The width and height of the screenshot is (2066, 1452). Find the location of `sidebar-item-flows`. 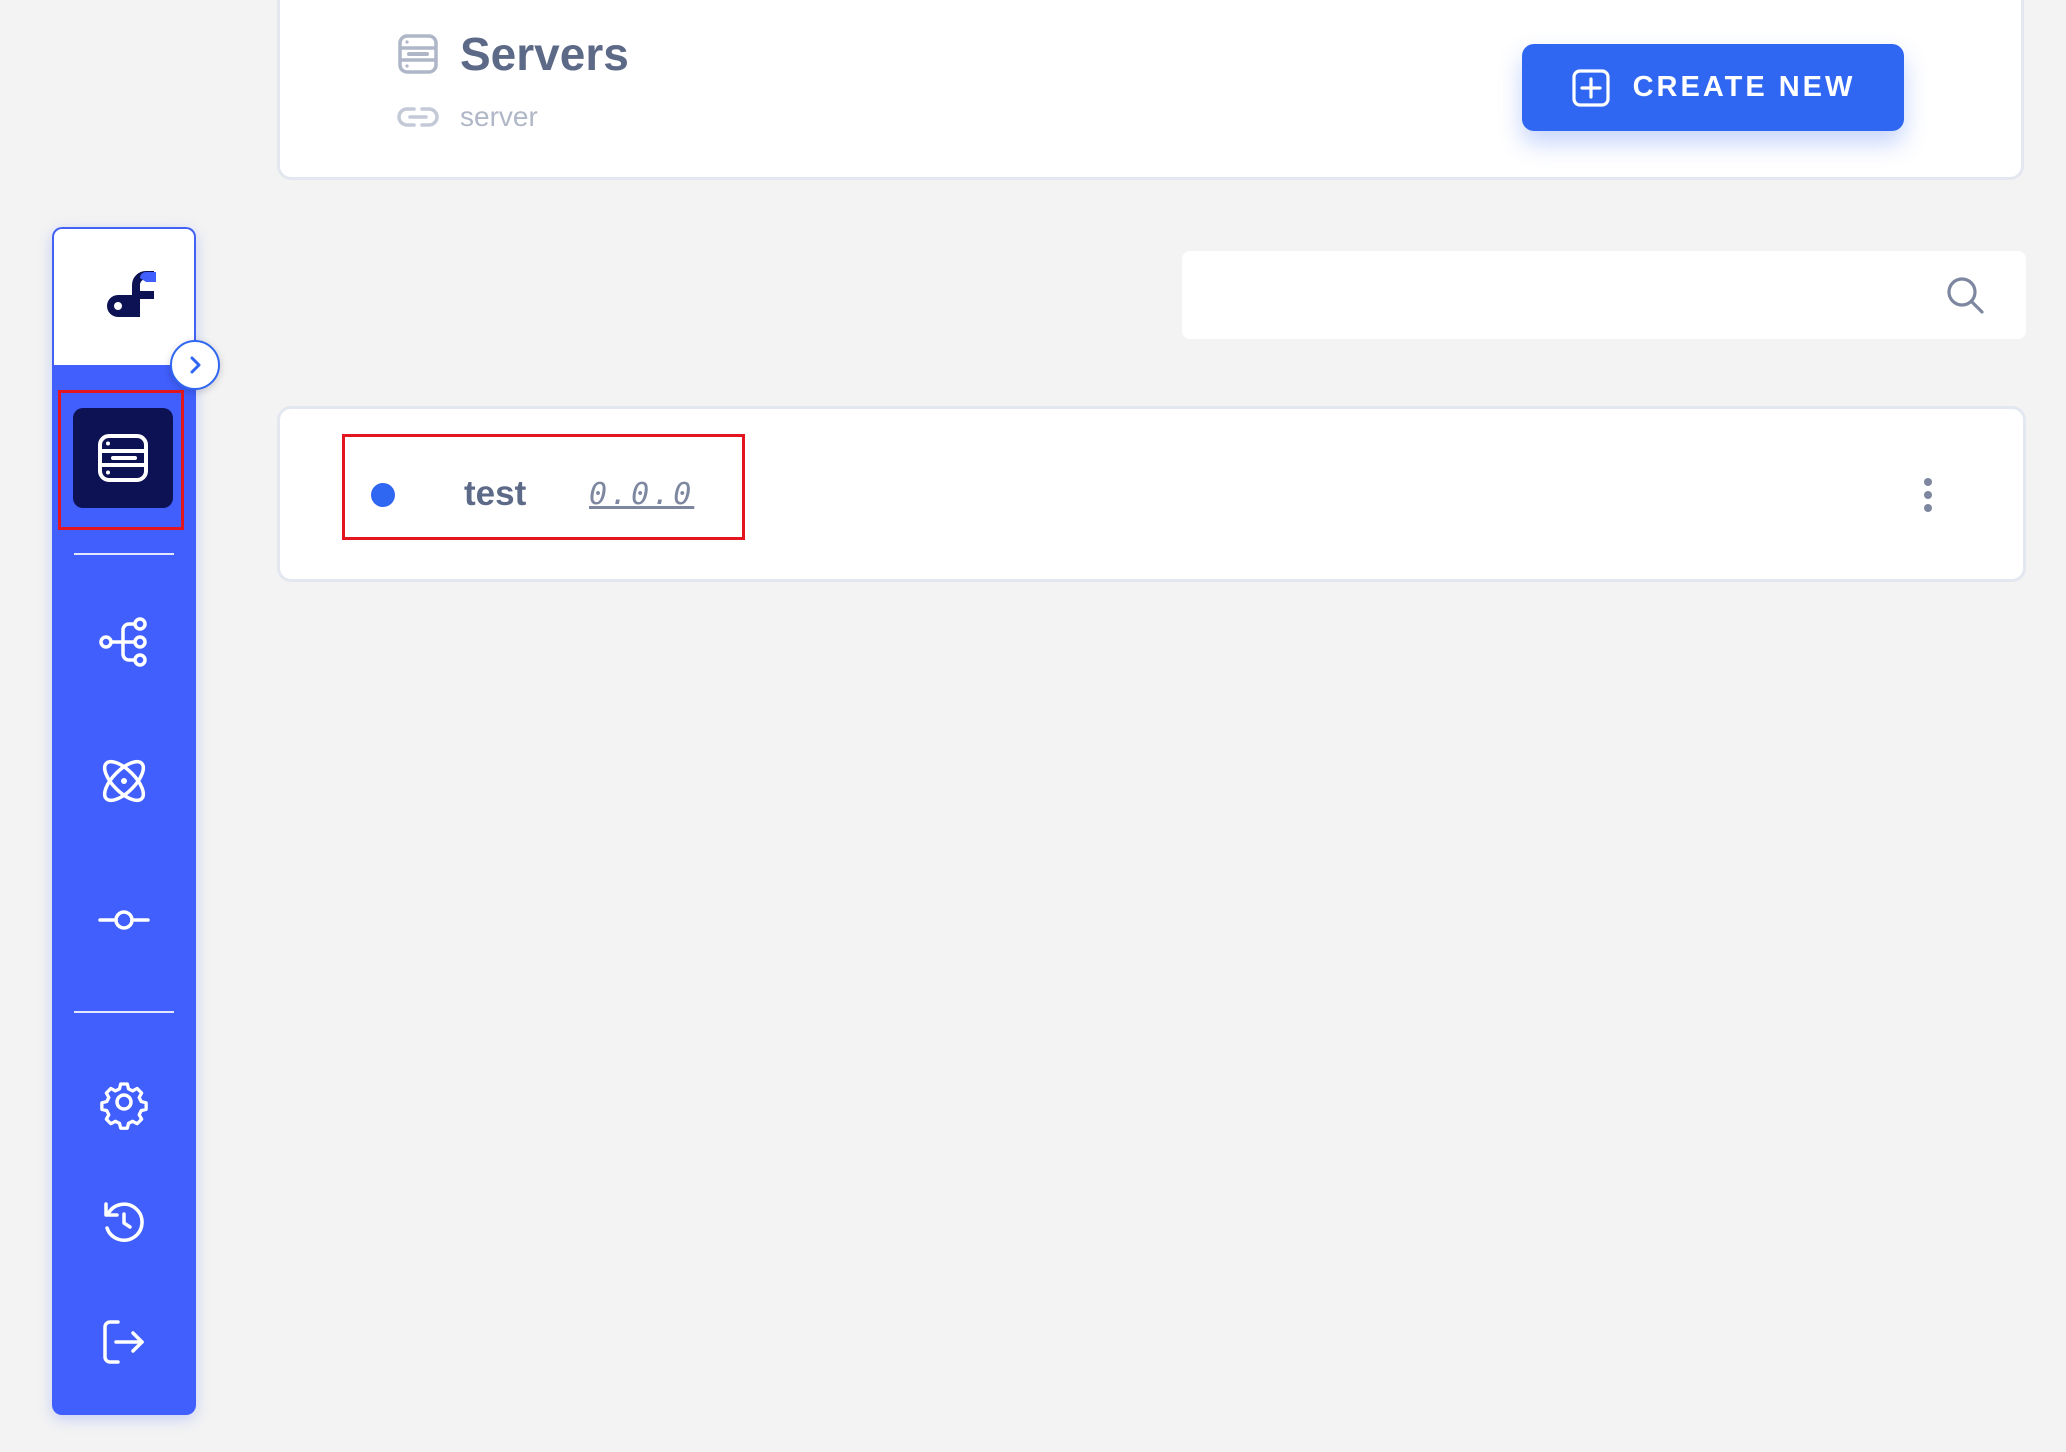

sidebar-item-flows is located at coordinates (124, 642).